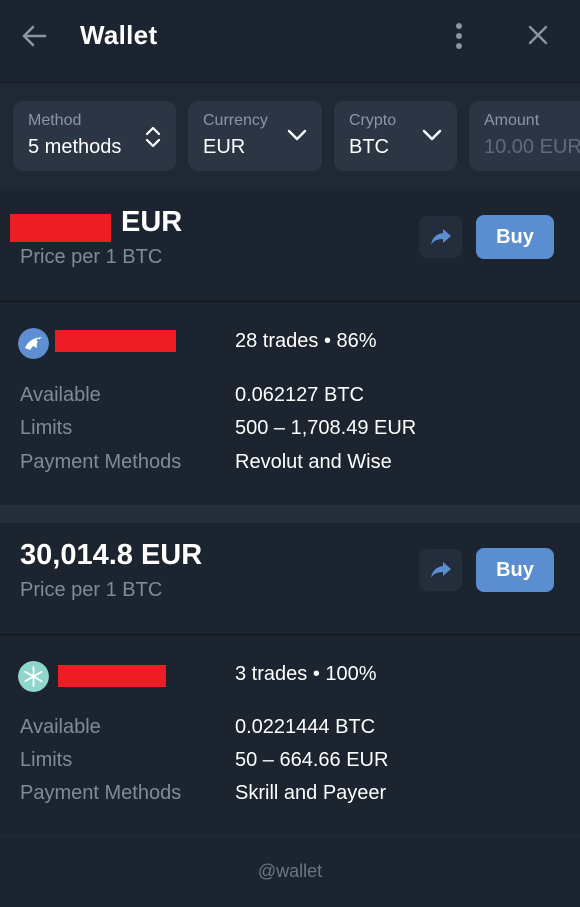  I want to click on currency-filter: Currency EUR, so click(255, 136).